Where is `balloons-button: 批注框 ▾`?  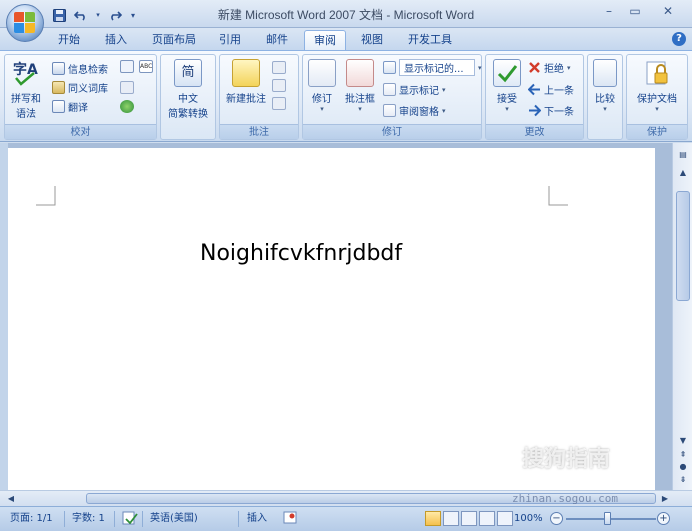 balloons-button: 批注框 ▾ is located at coordinates (360, 86).